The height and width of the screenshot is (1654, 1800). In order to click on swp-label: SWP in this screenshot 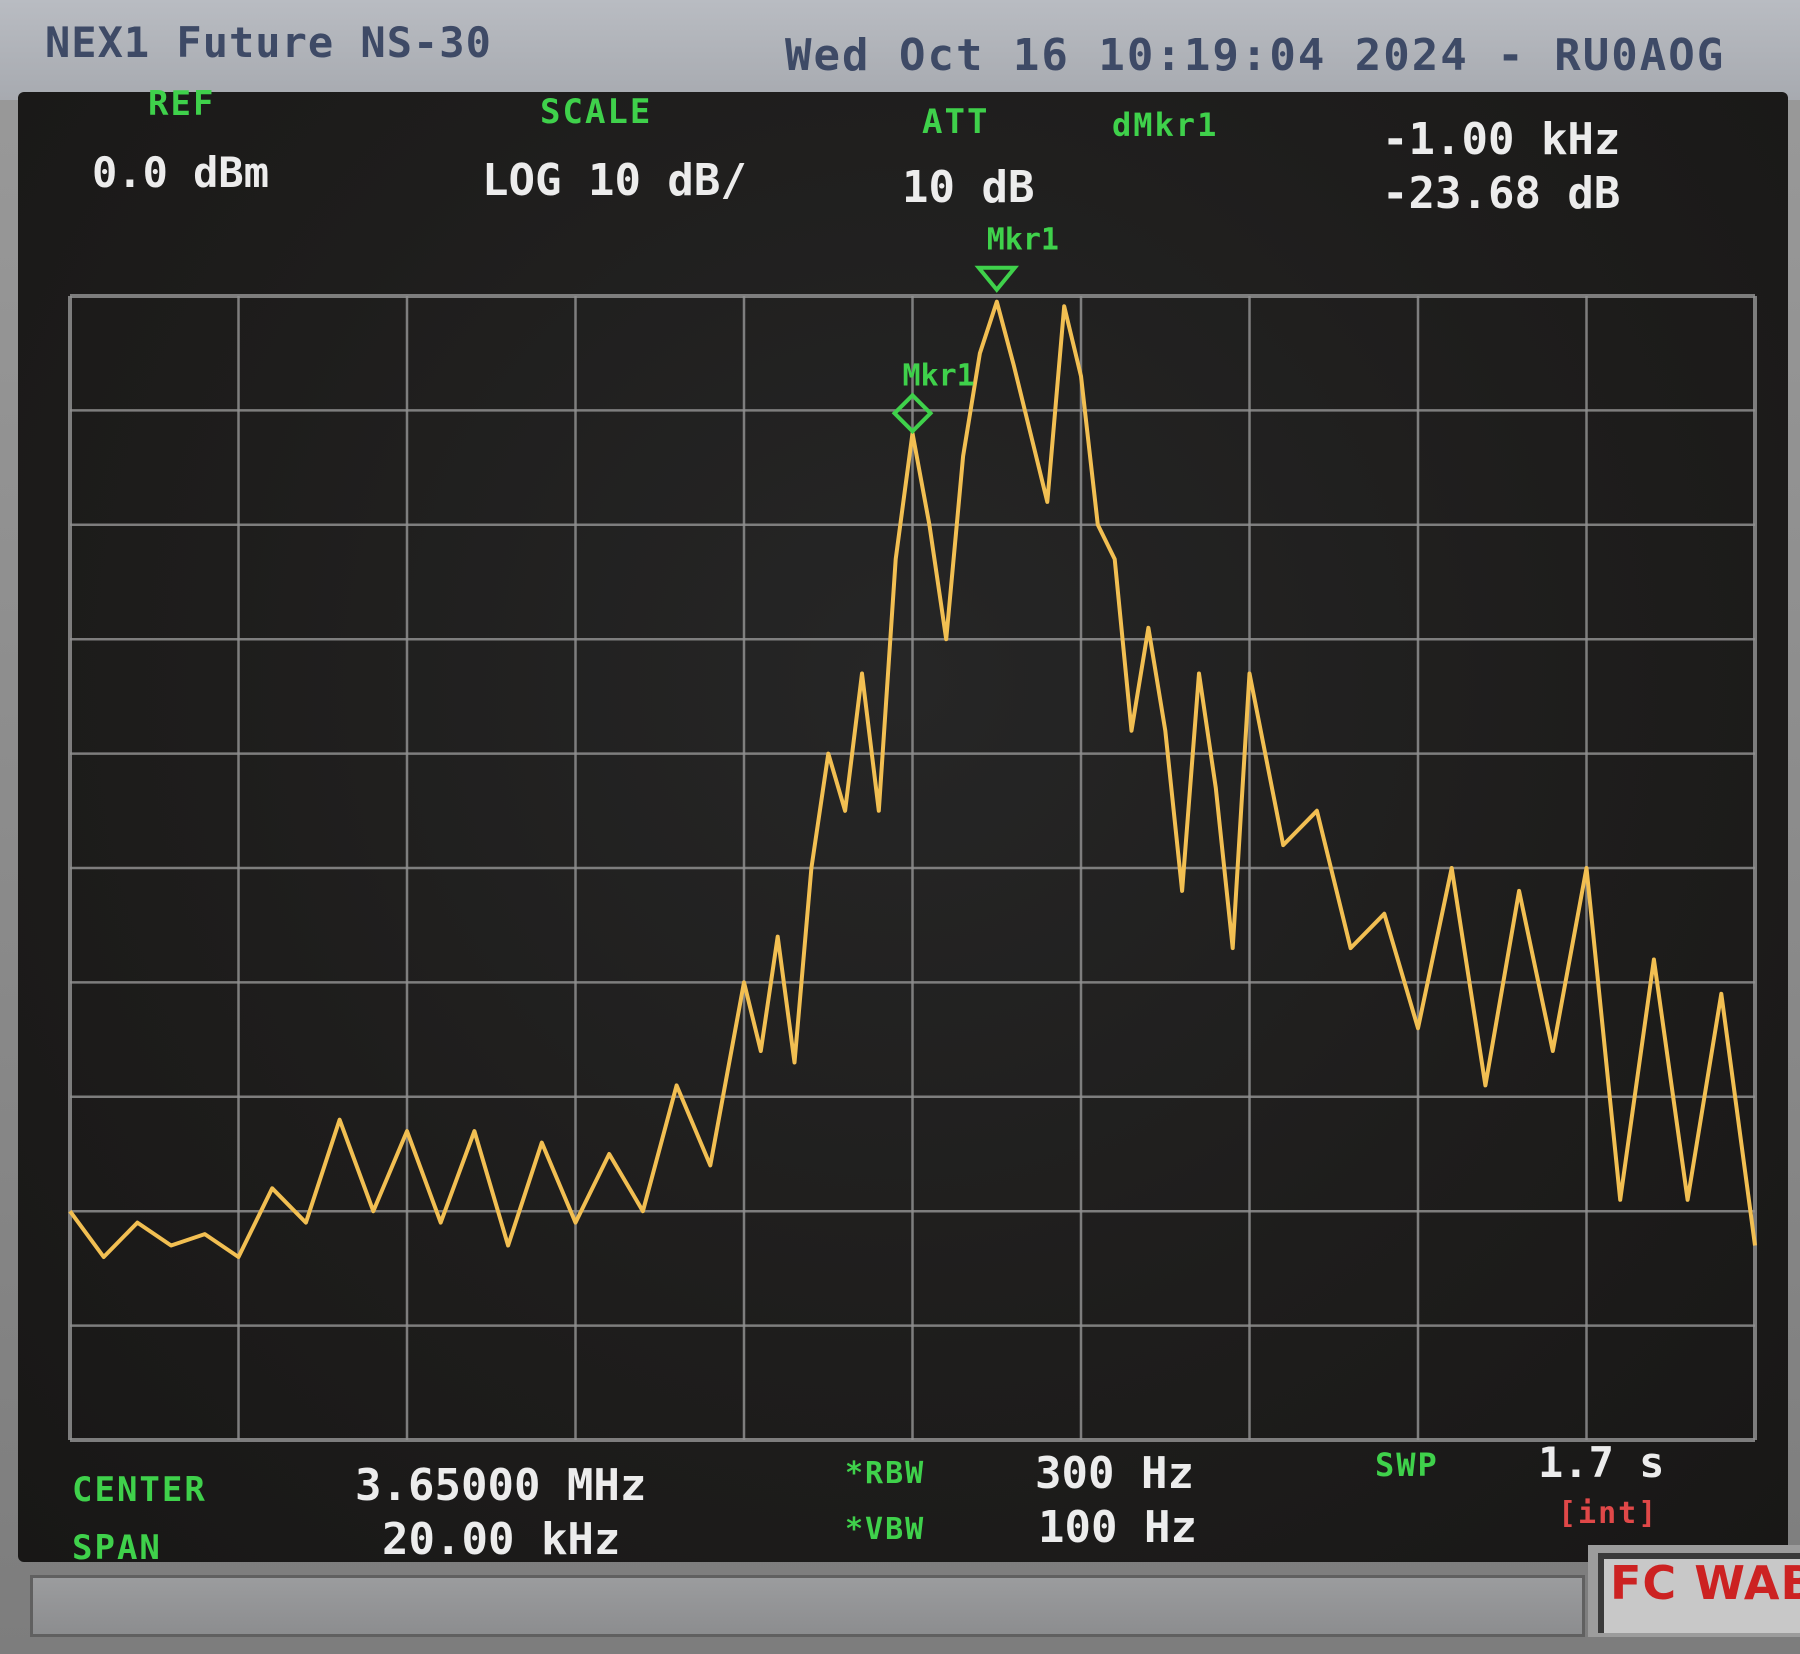, I will do `click(1407, 1465)`.